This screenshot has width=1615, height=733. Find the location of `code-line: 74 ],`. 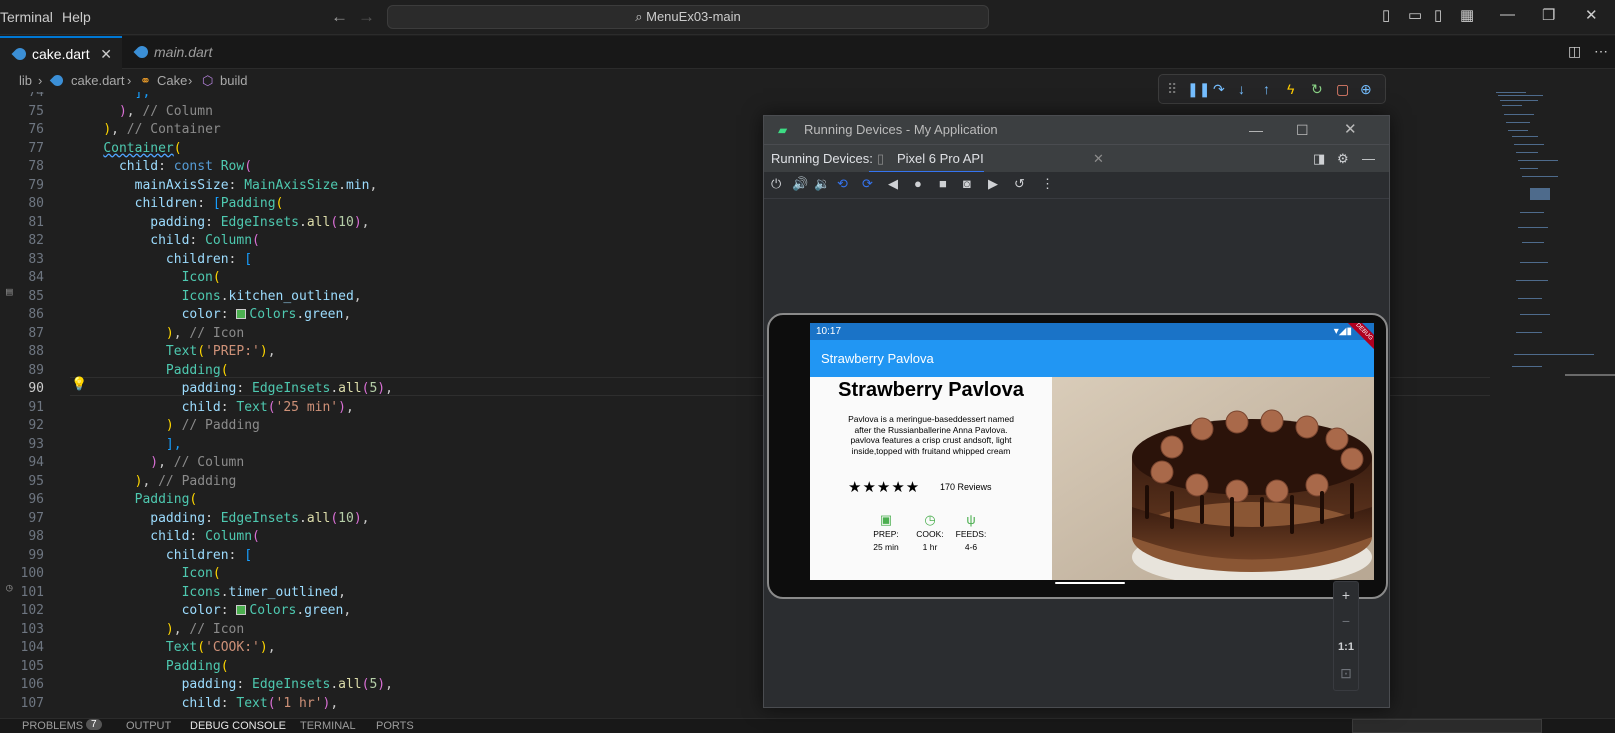

code-line: 74 ], is located at coordinates (740, 97).